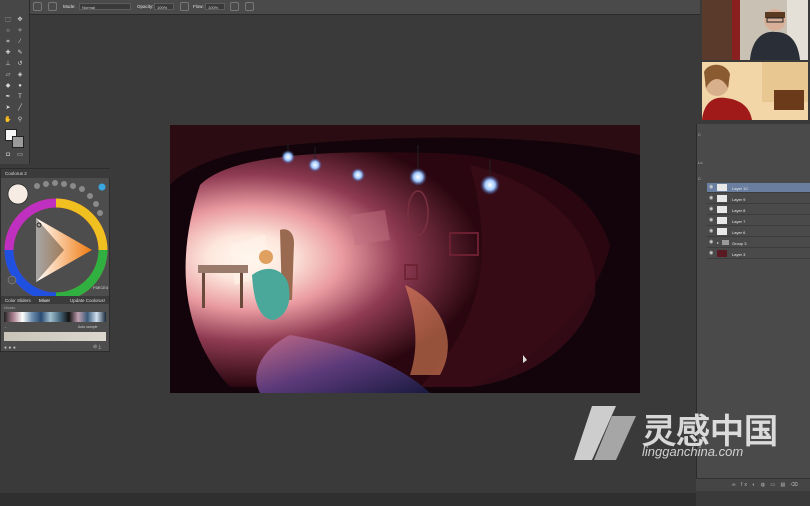 Image resolution: width=810 pixels, height=506 pixels. I want to click on opacity-field: 100%, so click(164, 6).